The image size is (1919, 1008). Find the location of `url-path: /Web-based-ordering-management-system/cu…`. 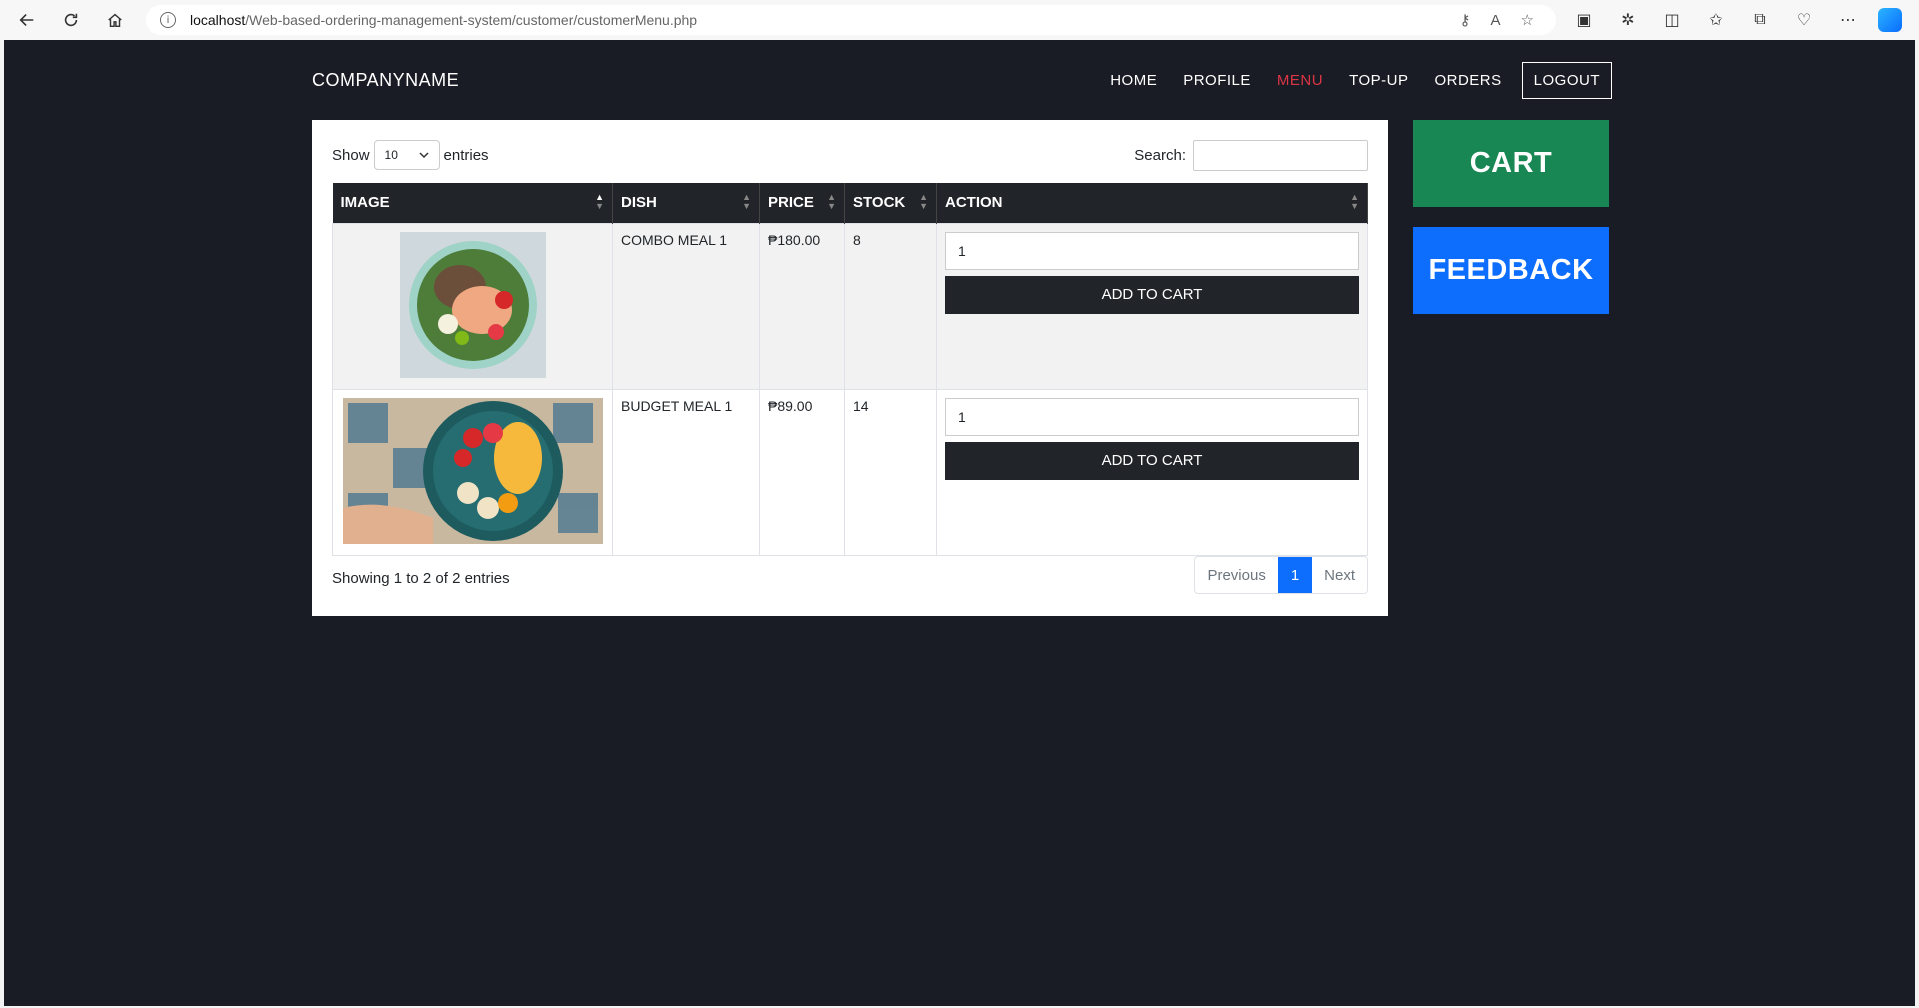

url-path: /Web-based-ordering-management-system/cu… is located at coordinates (471, 20).